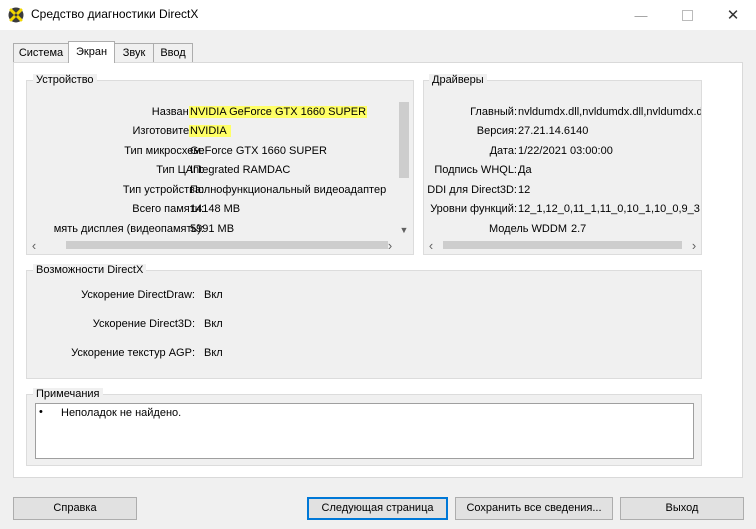  What do you see at coordinates (579, 229) in the screenshot?
I see `wddm-value: 2.7` at bounding box center [579, 229].